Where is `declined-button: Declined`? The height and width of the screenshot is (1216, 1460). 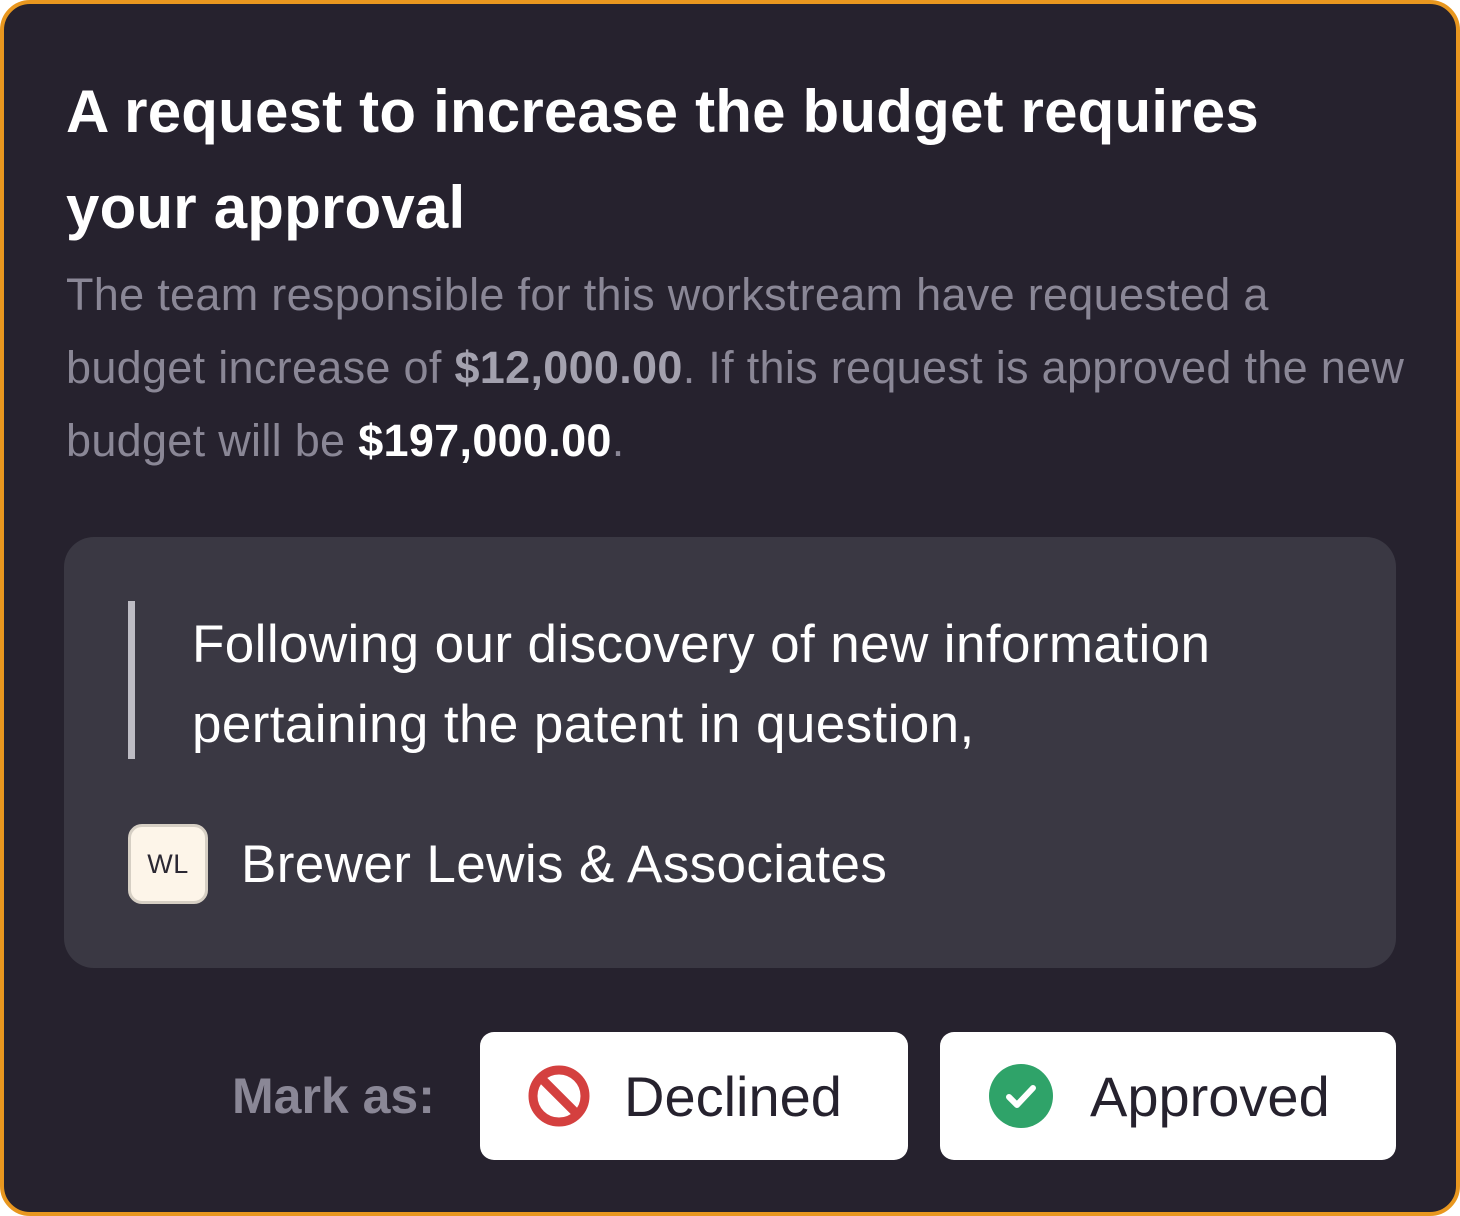
declined-button: Declined is located at coordinates (694, 1096).